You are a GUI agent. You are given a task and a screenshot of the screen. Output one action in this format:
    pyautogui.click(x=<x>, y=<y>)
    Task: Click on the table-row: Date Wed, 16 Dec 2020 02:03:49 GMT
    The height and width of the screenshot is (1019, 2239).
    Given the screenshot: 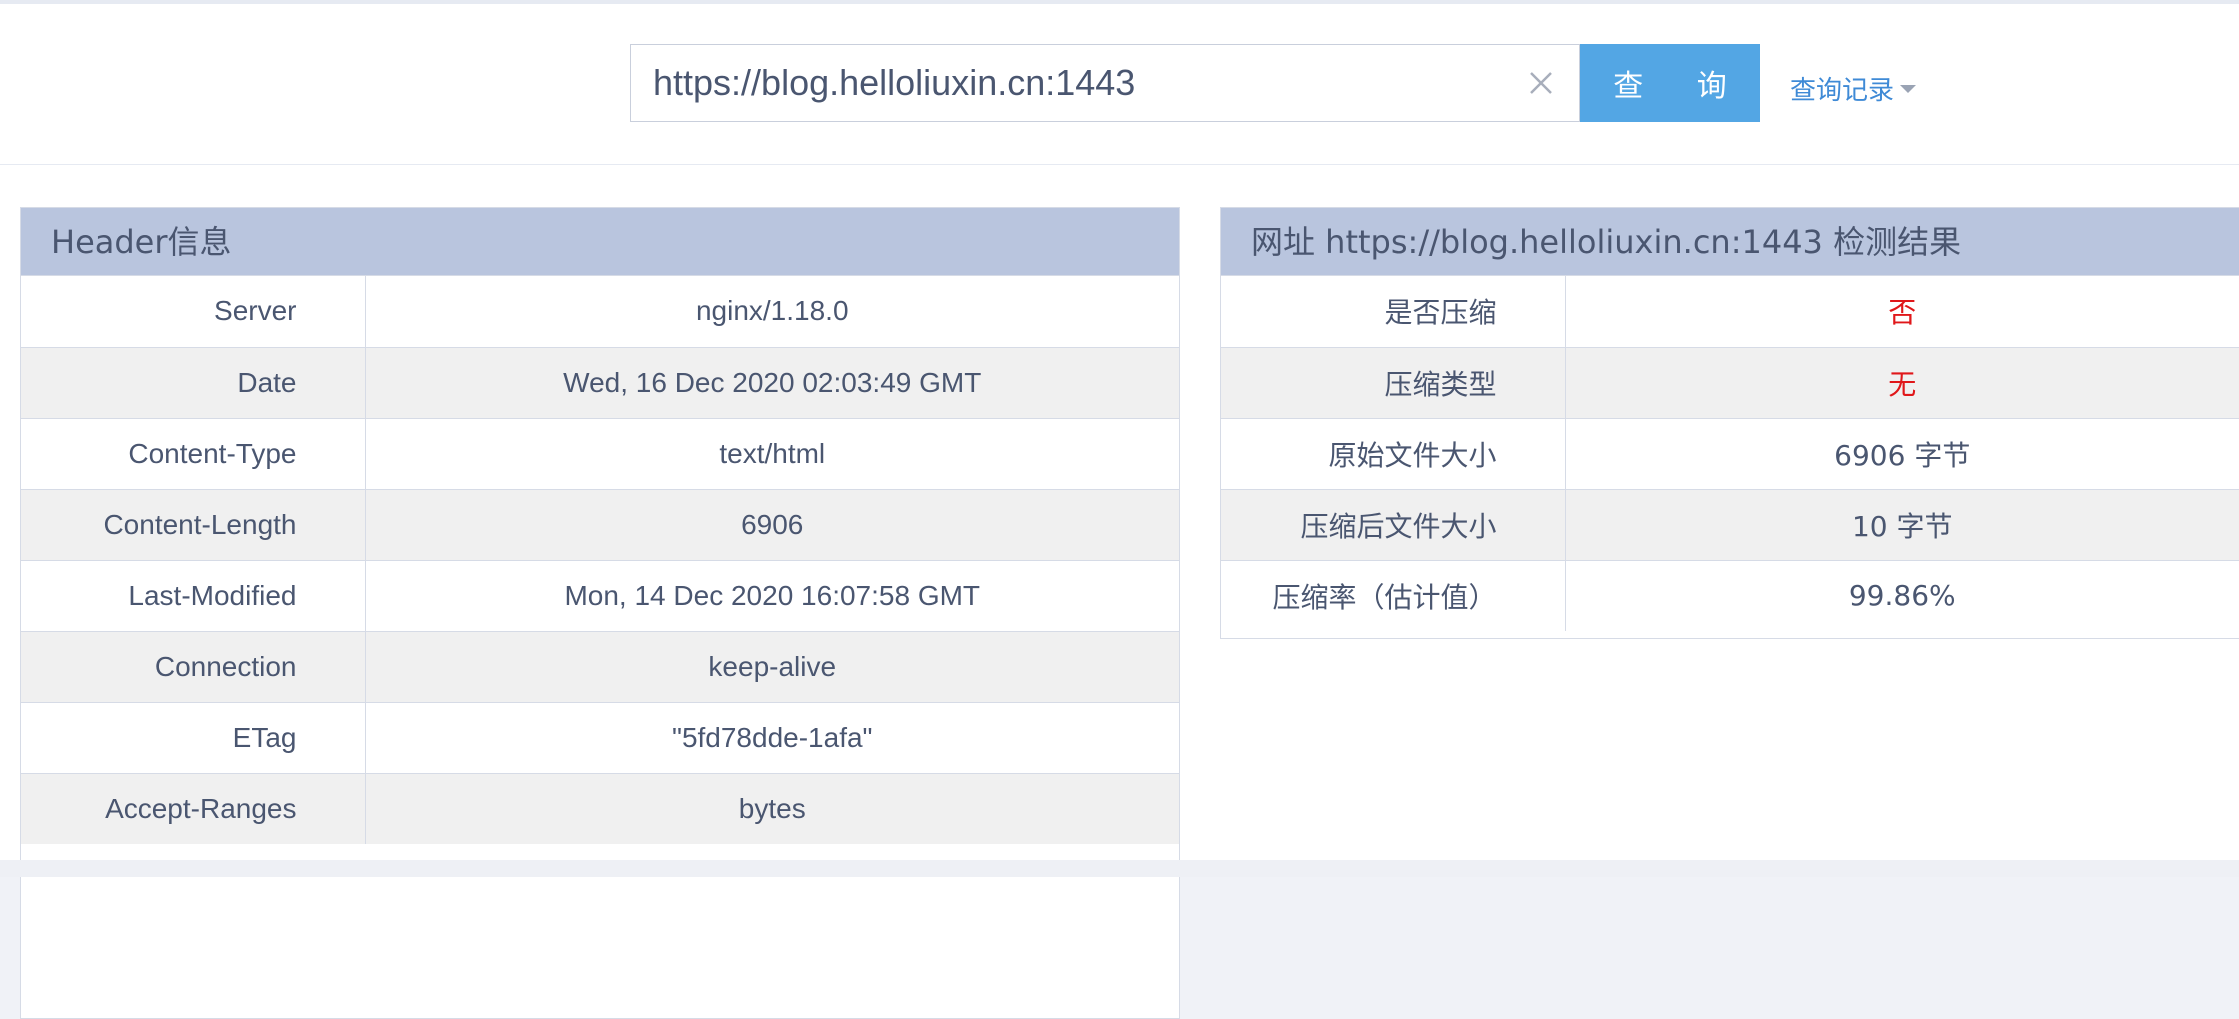 What is the action you would take?
    pyautogui.click(x=600, y=382)
    